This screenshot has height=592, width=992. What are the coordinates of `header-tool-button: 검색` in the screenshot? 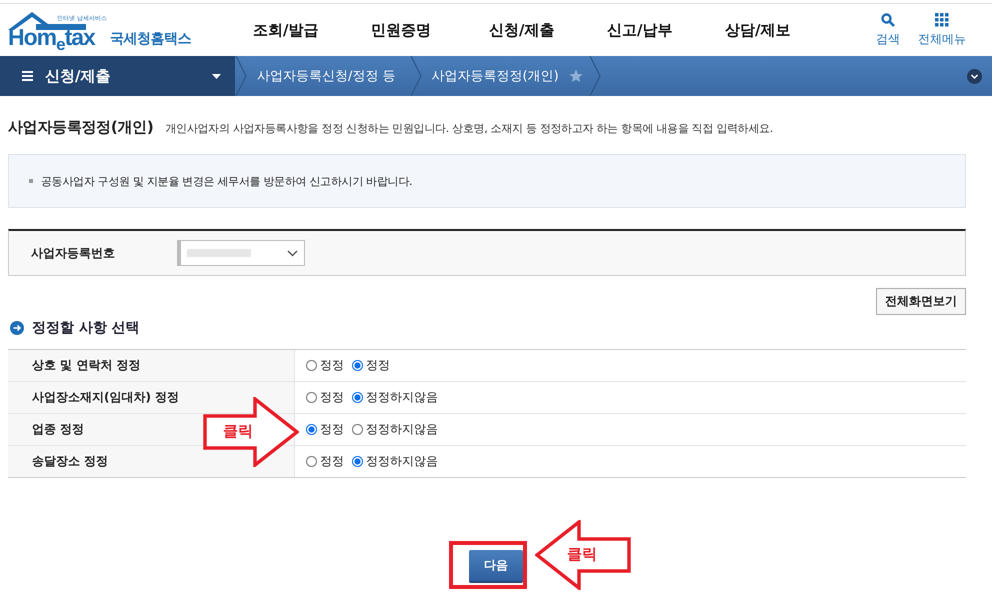 It's located at (888, 30).